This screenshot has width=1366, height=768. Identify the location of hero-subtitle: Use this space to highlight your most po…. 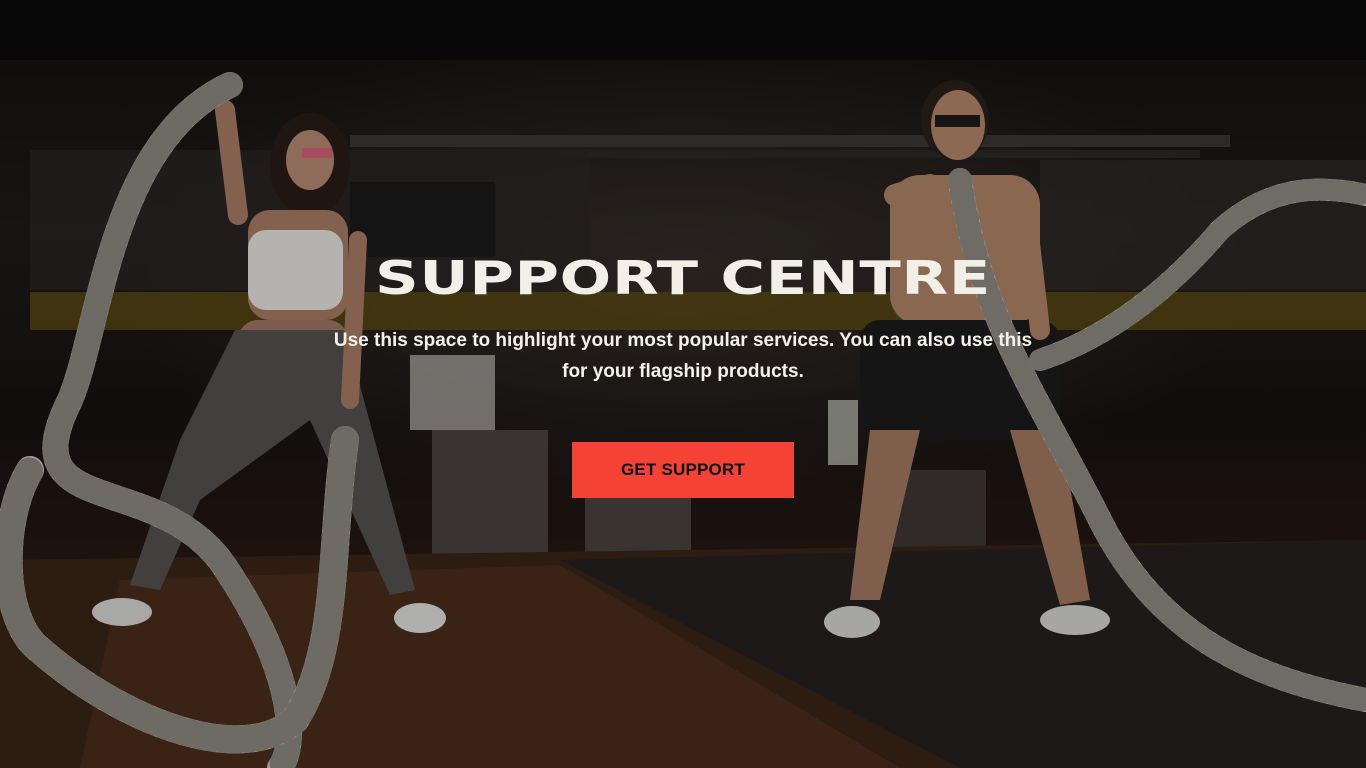
(683, 356).